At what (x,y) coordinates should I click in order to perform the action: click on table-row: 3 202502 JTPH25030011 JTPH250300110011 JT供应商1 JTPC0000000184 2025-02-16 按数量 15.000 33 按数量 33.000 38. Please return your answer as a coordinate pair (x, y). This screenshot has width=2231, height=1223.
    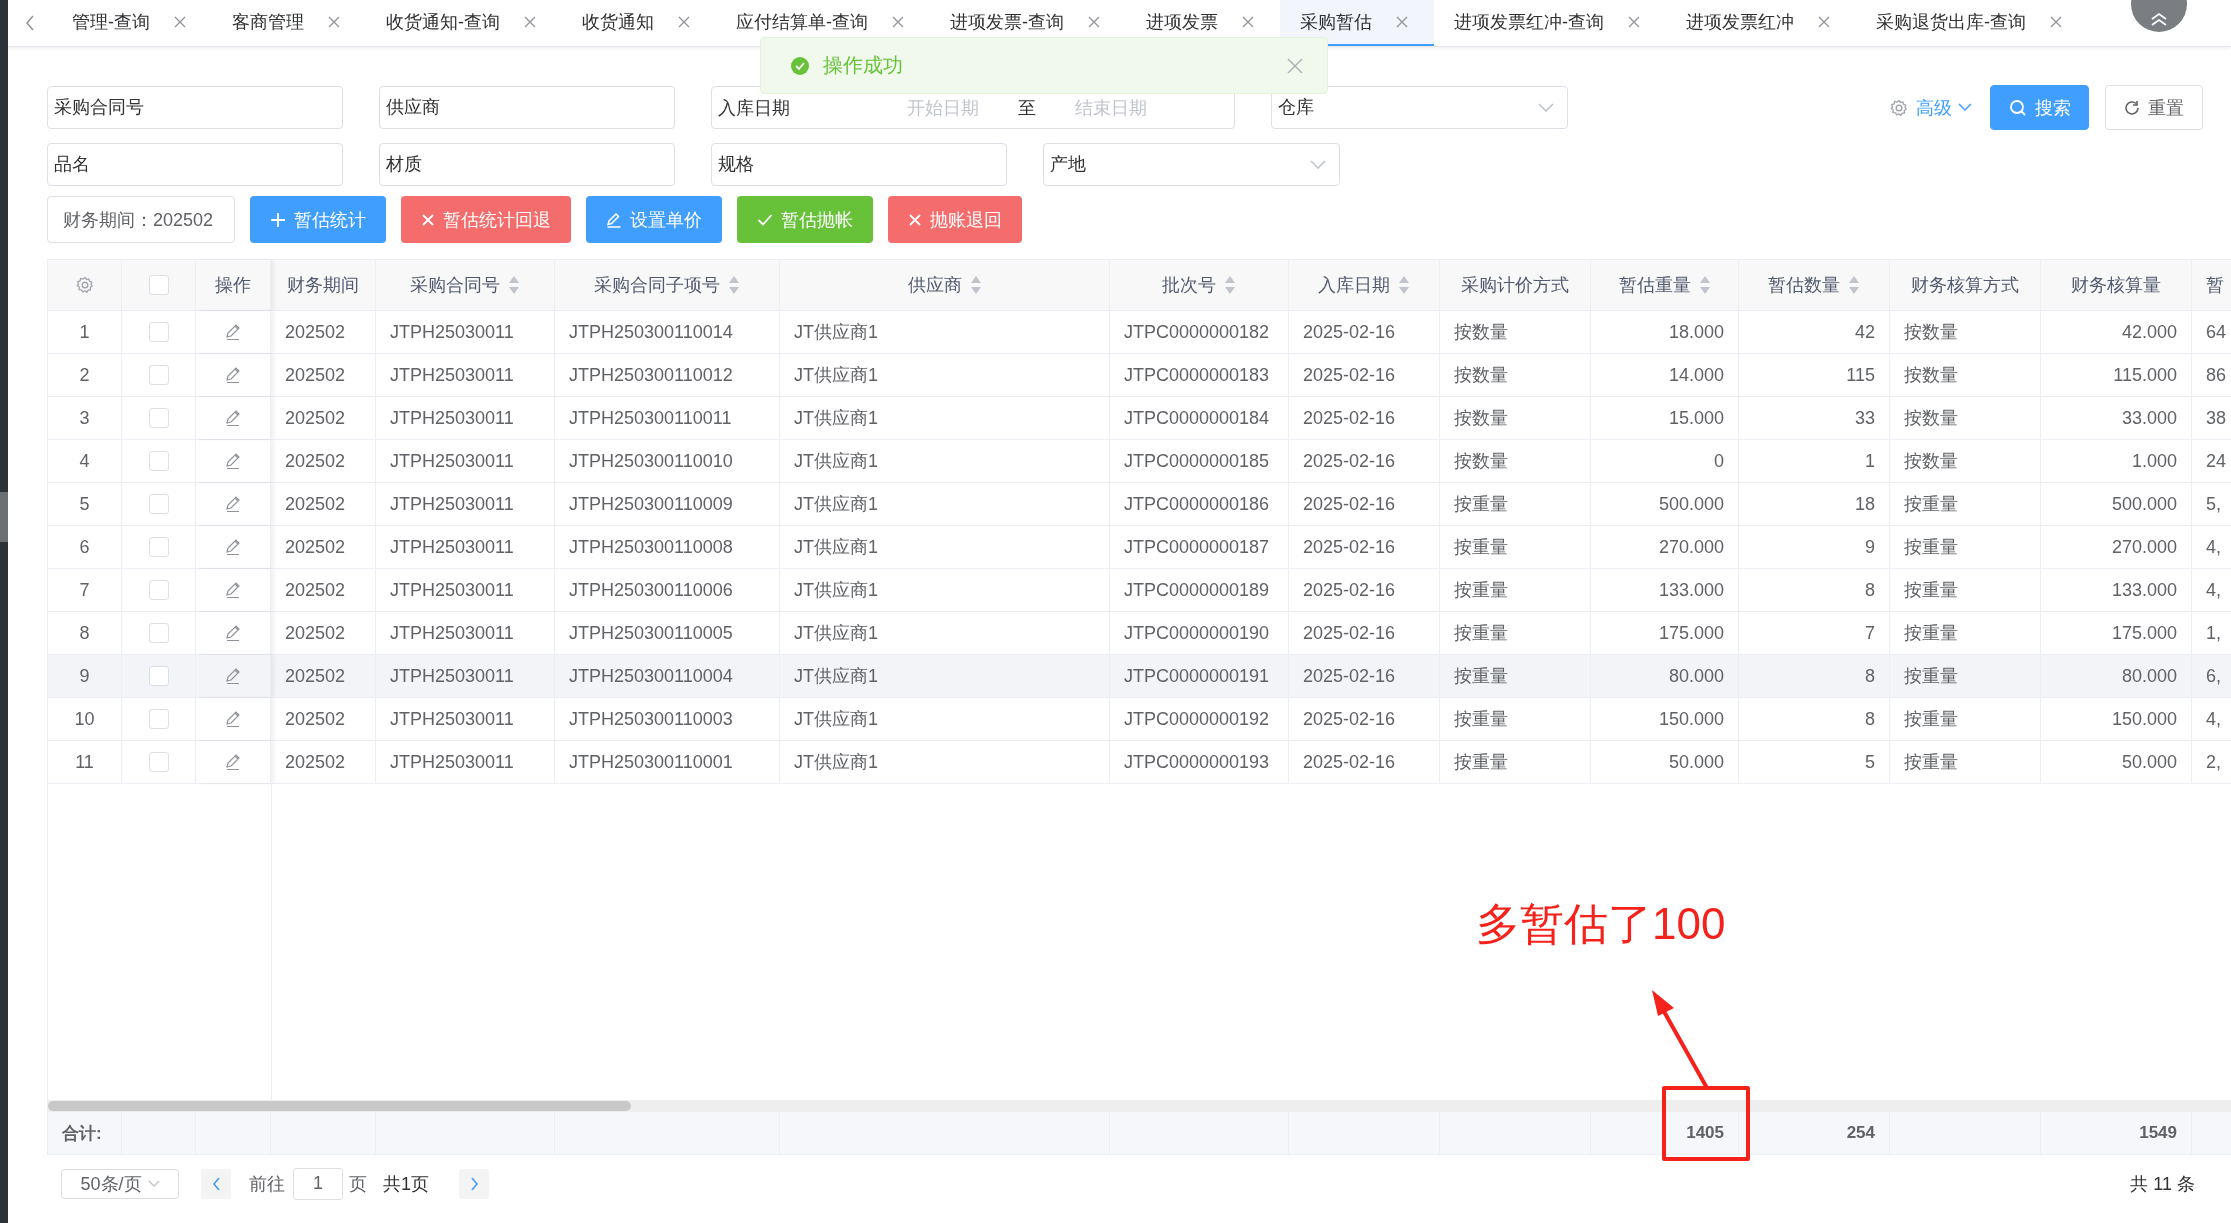
    Looking at the image, I should click on (1139, 418).